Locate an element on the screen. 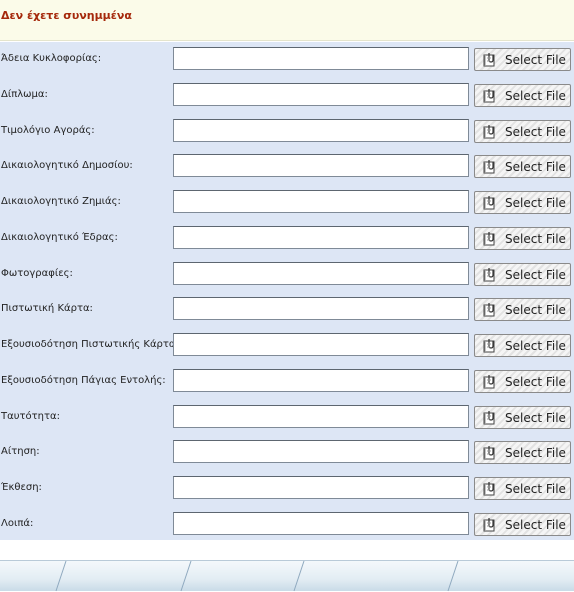 The image size is (574, 592). attachment-row: Δίπλωμα: Select File is located at coordinates (287, 94).